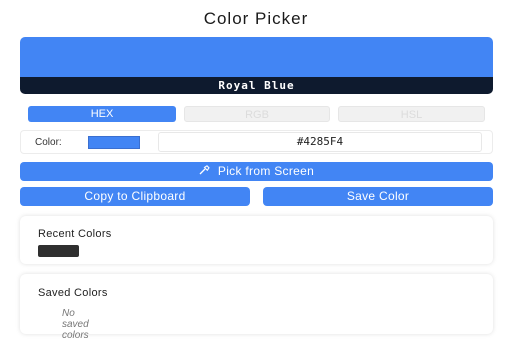  Describe the element at coordinates (75, 324) in the screenshot. I see `saved-colors-empty-text: No saved colors` at that location.